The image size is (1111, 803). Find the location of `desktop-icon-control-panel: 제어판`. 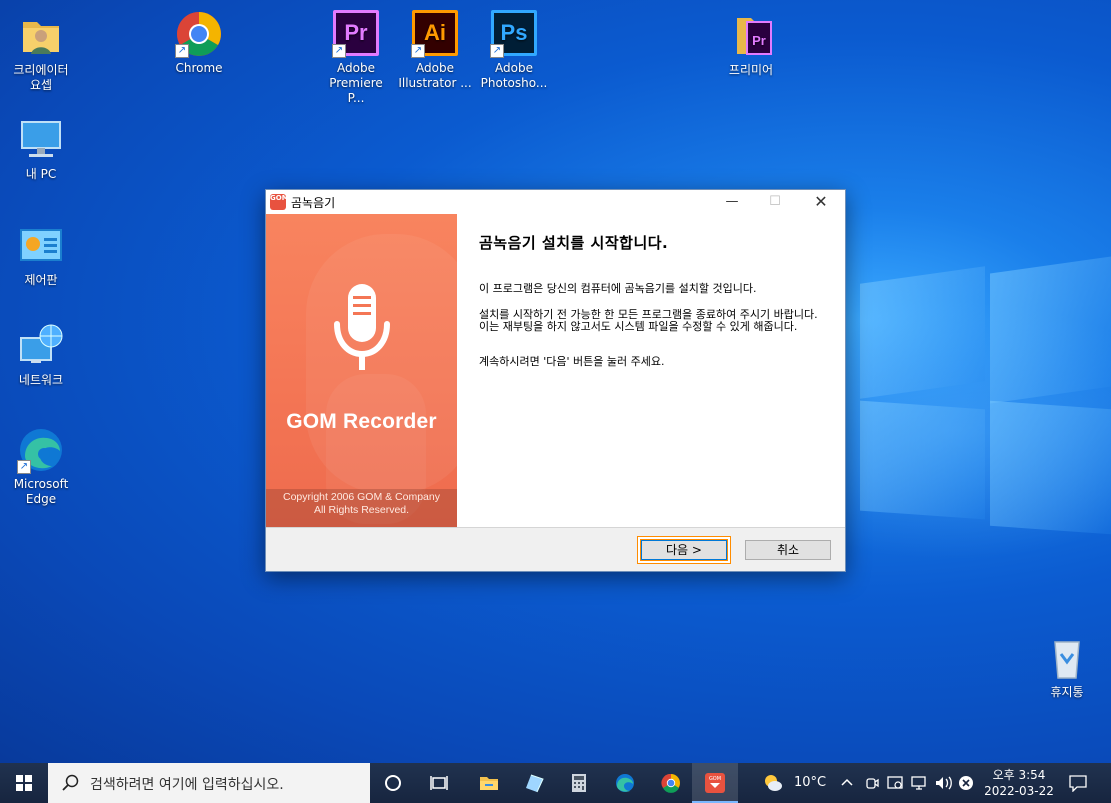

desktop-icon-control-panel: 제어판 is located at coordinates (41, 255).